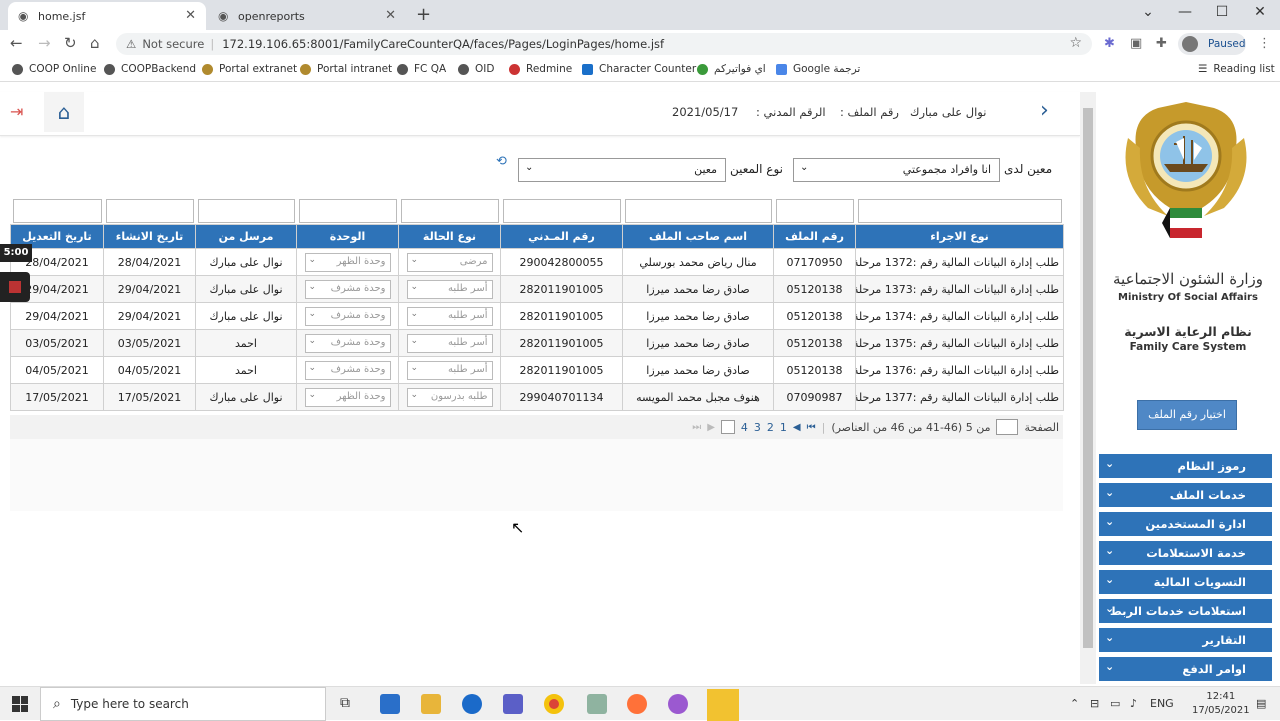 This screenshot has height=721, width=1280. I want to click on volume-icon: ♪, so click(1133, 703).